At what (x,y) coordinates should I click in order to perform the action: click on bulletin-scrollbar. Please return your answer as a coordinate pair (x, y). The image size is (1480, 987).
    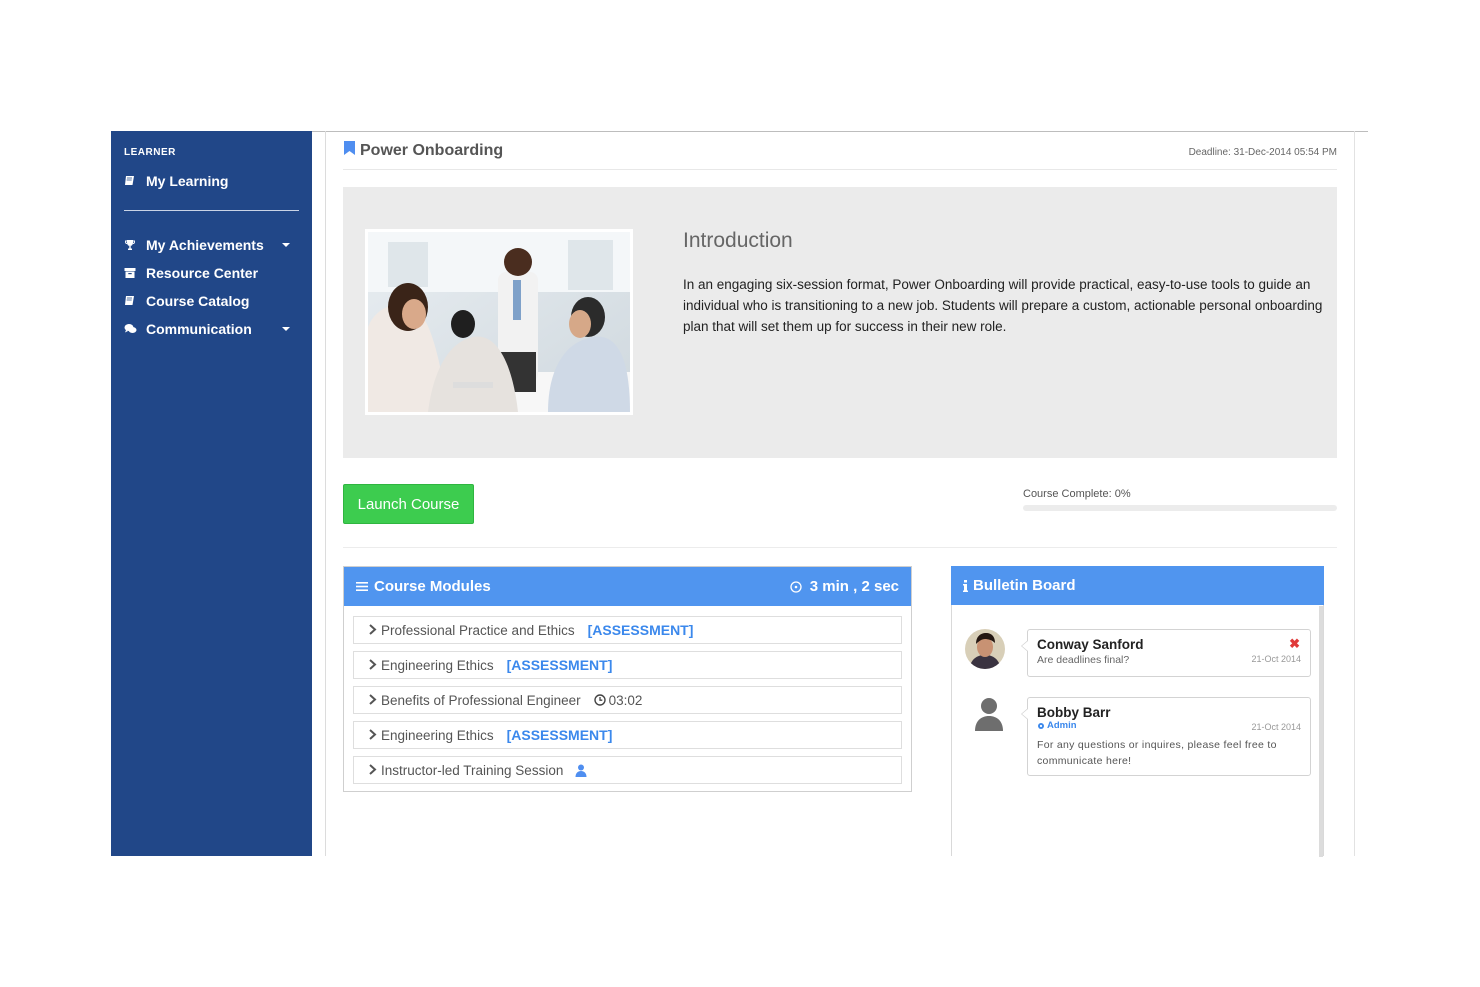
    Looking at the image, I should click on (1321, 731).